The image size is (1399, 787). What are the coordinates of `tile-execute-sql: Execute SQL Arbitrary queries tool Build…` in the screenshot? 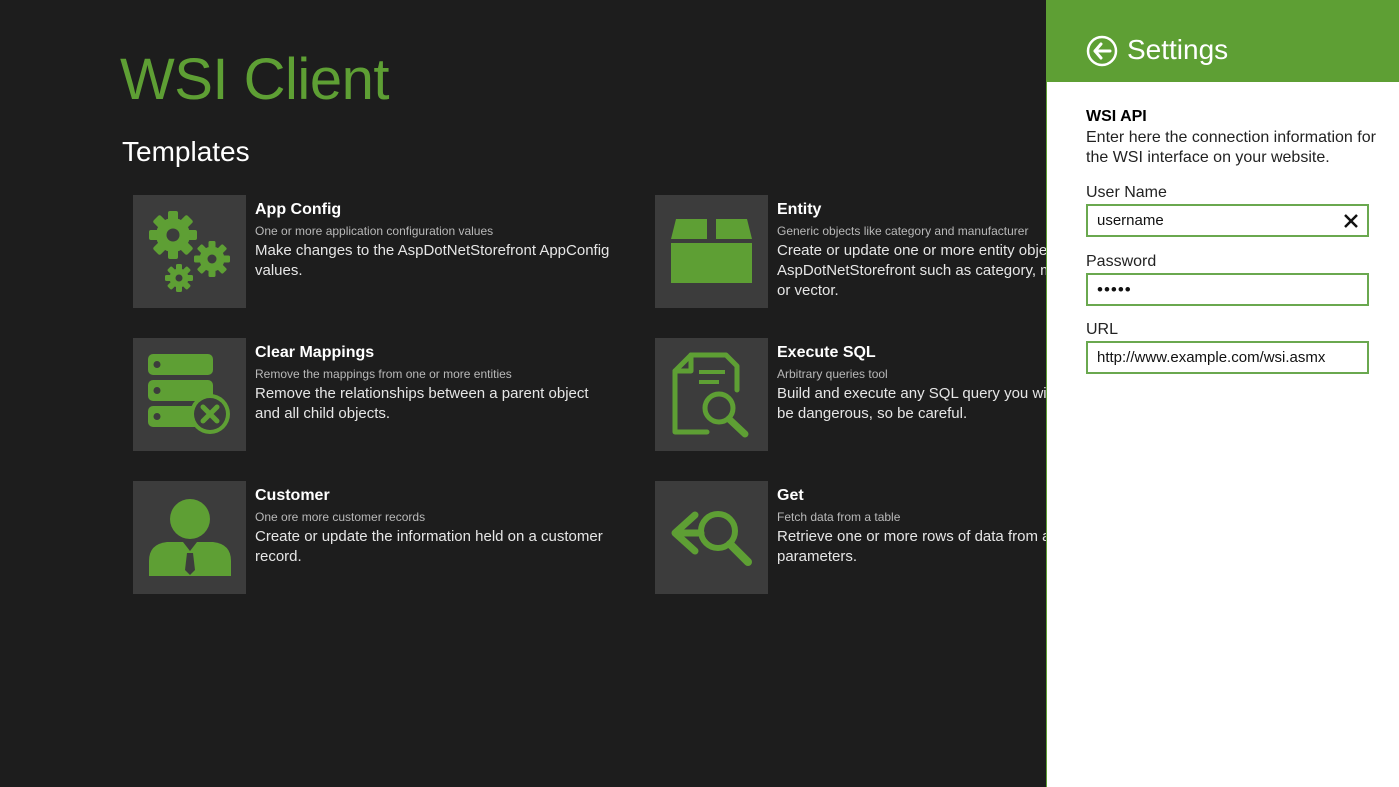 It's located at (850, 394).